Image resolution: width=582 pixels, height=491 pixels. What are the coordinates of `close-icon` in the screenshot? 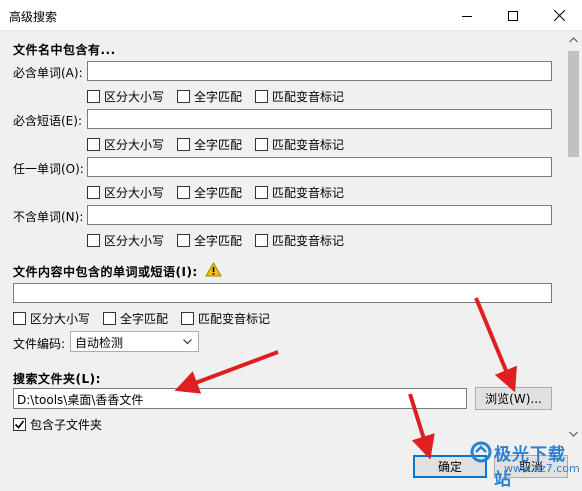 It's located at (559, 15).